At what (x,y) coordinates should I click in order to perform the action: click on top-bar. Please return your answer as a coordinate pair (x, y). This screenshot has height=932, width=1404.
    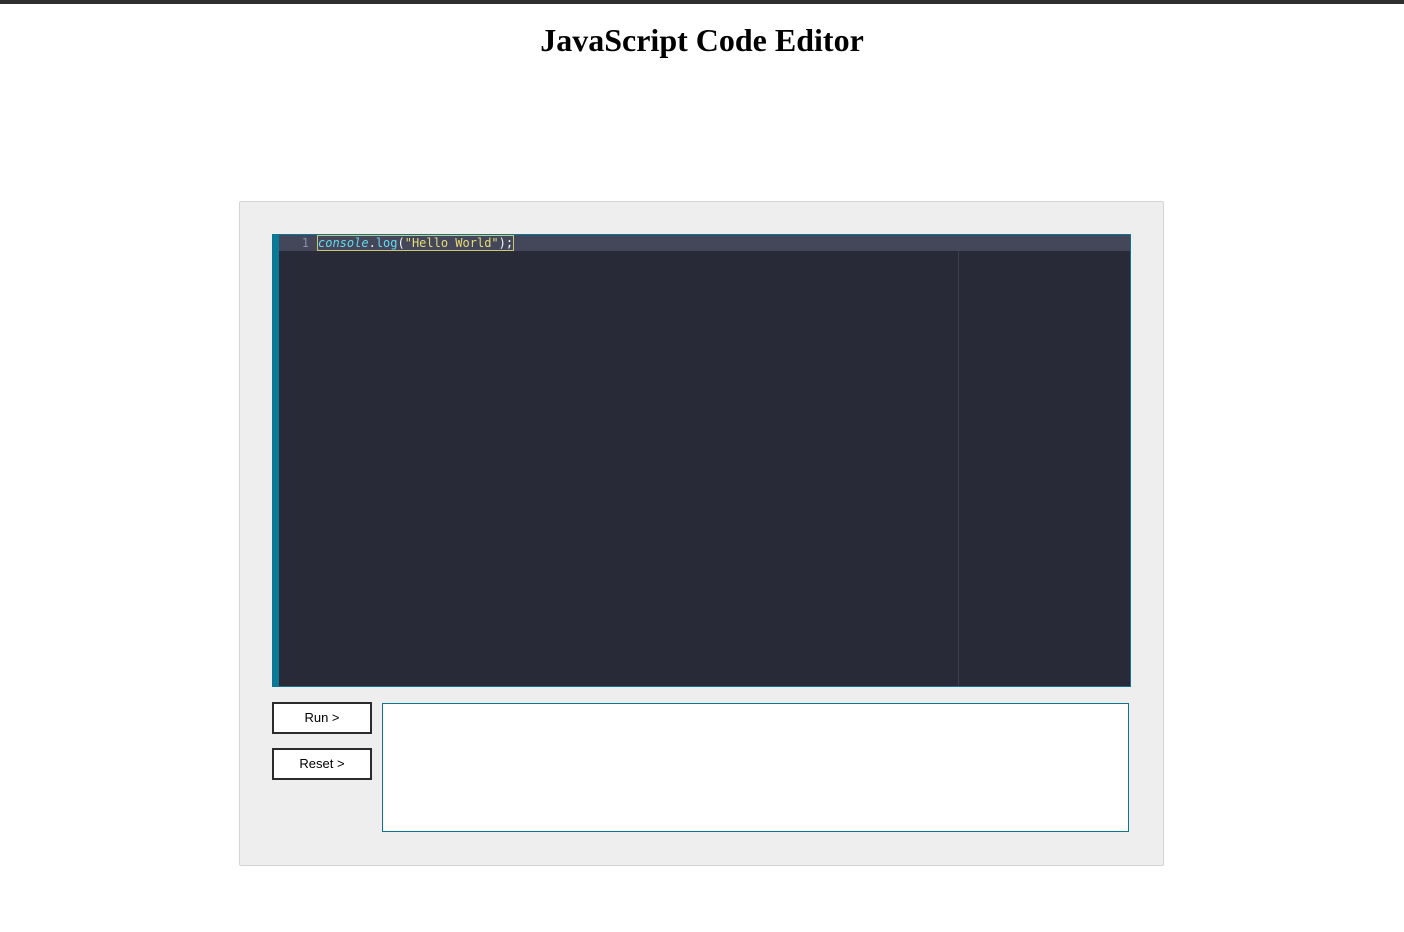
    Looking at the image, I should click on (702, 2).